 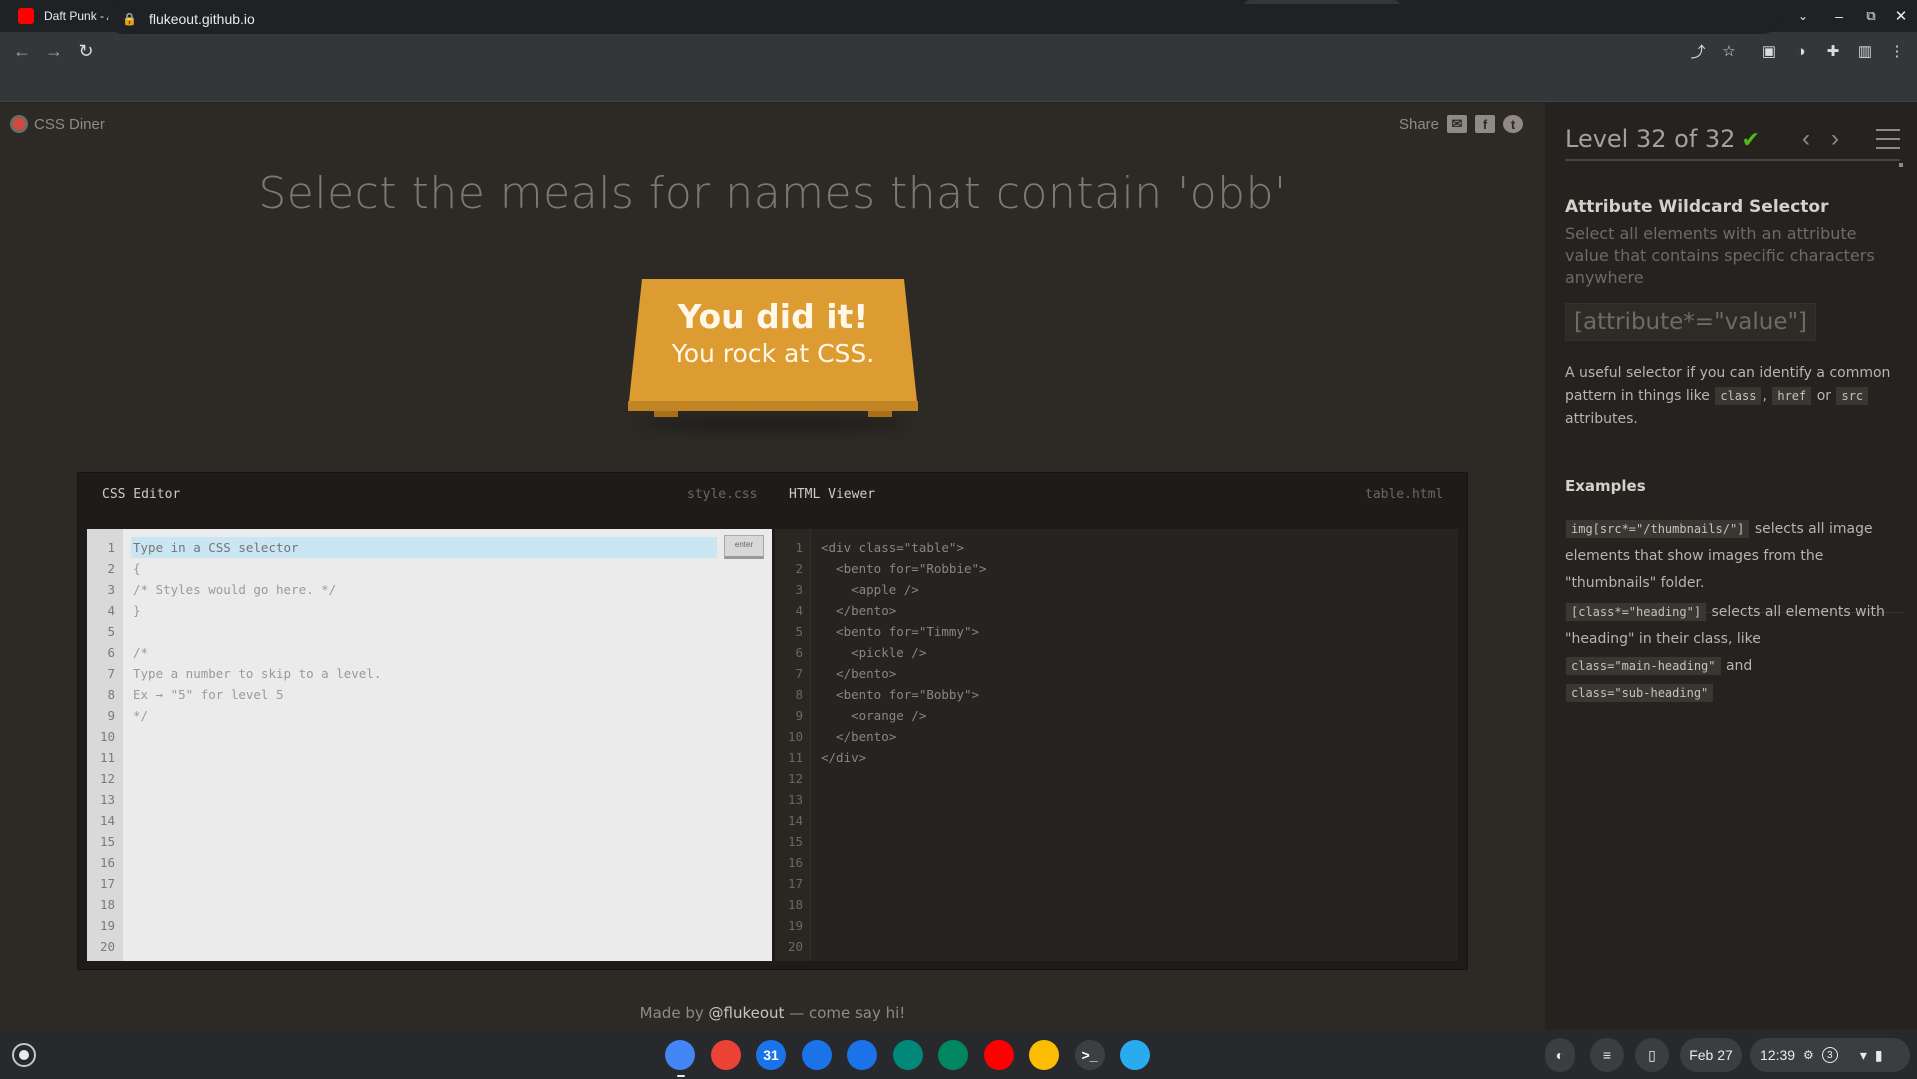 I want to click on footer-link: @flukeout, so click(x=747, y=1013).